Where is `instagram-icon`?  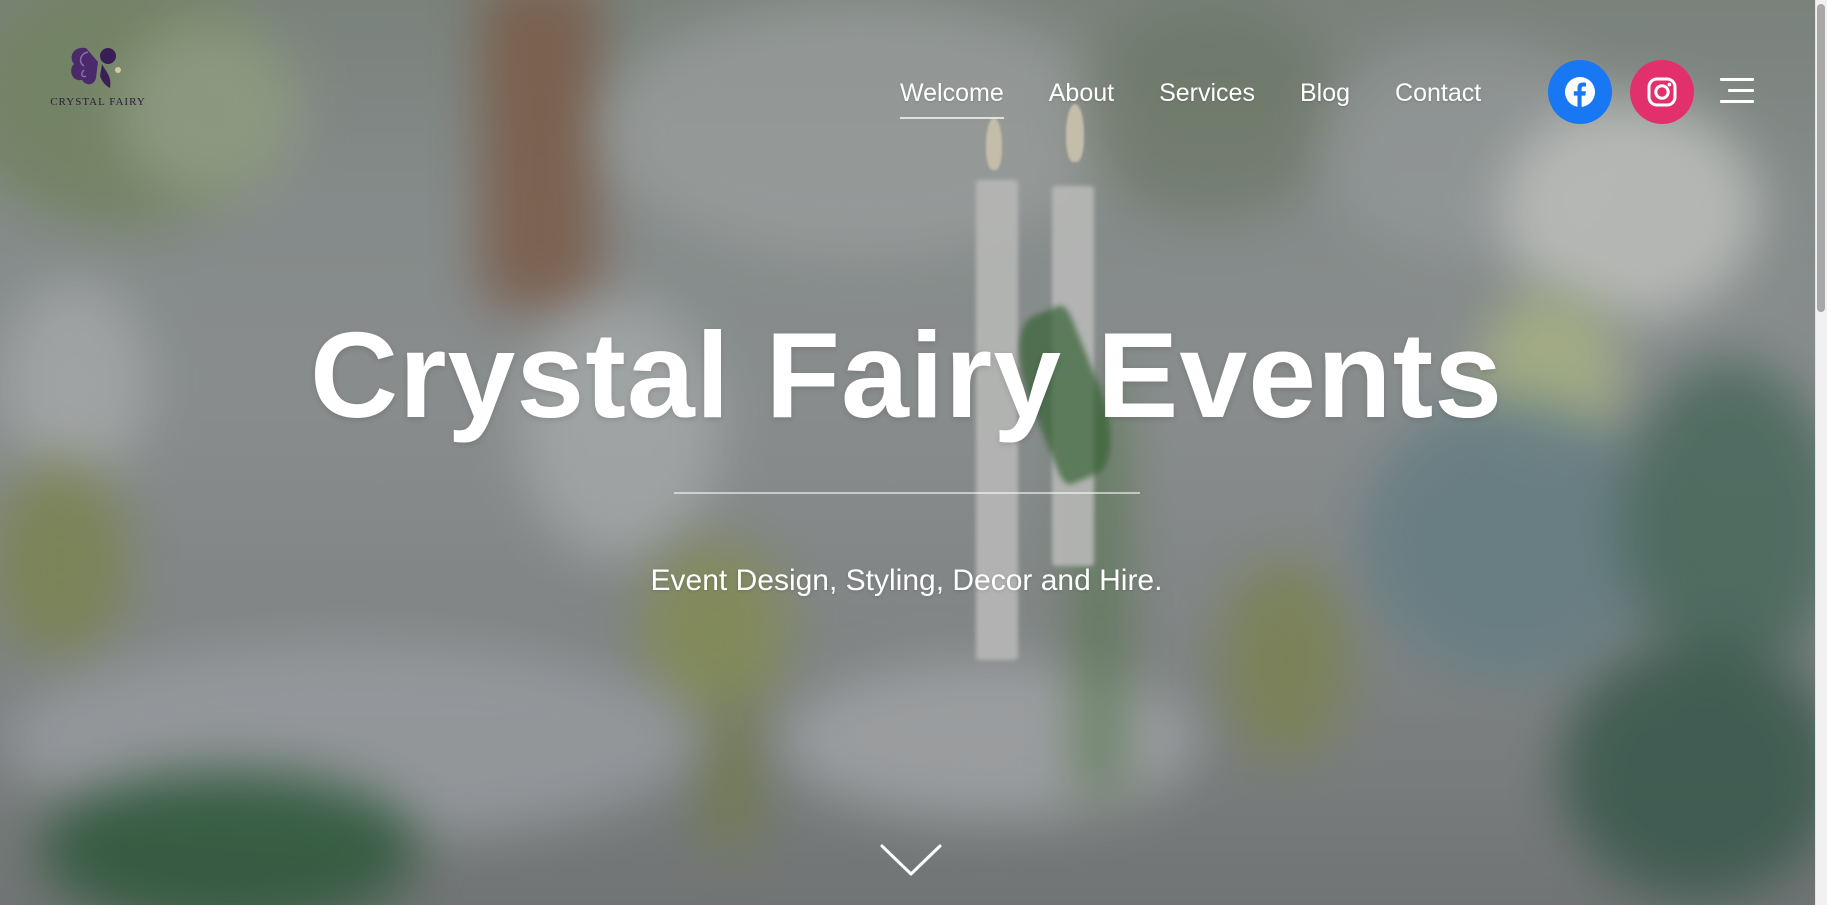
instagram-icon is located at coordinates (1662, 92).